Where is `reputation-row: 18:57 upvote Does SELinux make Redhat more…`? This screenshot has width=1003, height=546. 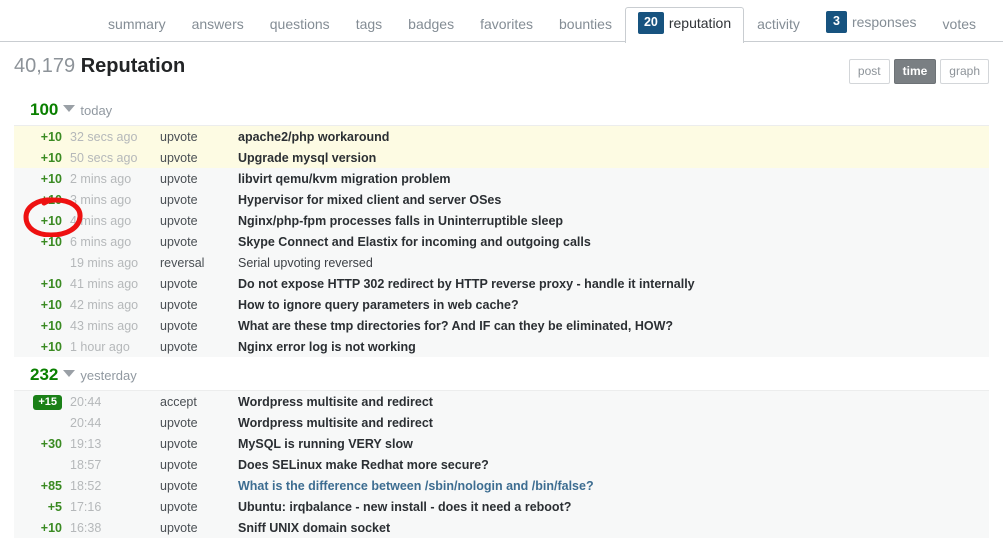 reputation-row: 18:57 upvote Does SELinux make Redhat more… is located at coordinates (501, 464).